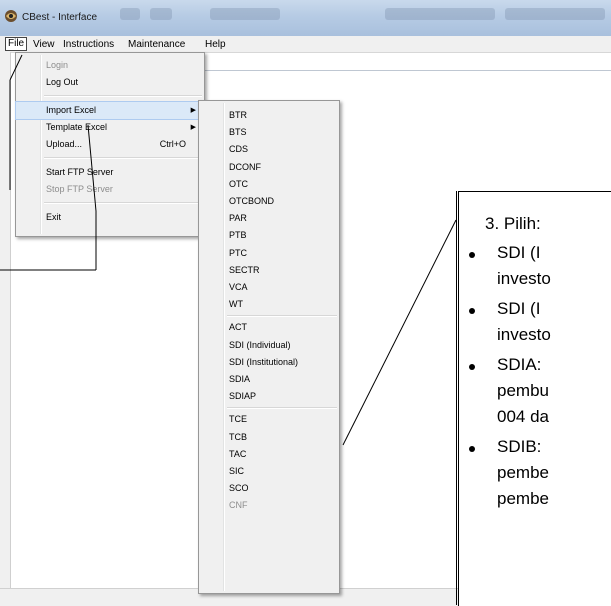  I want to click on callout-text: SDIA:, so click(519, 364).